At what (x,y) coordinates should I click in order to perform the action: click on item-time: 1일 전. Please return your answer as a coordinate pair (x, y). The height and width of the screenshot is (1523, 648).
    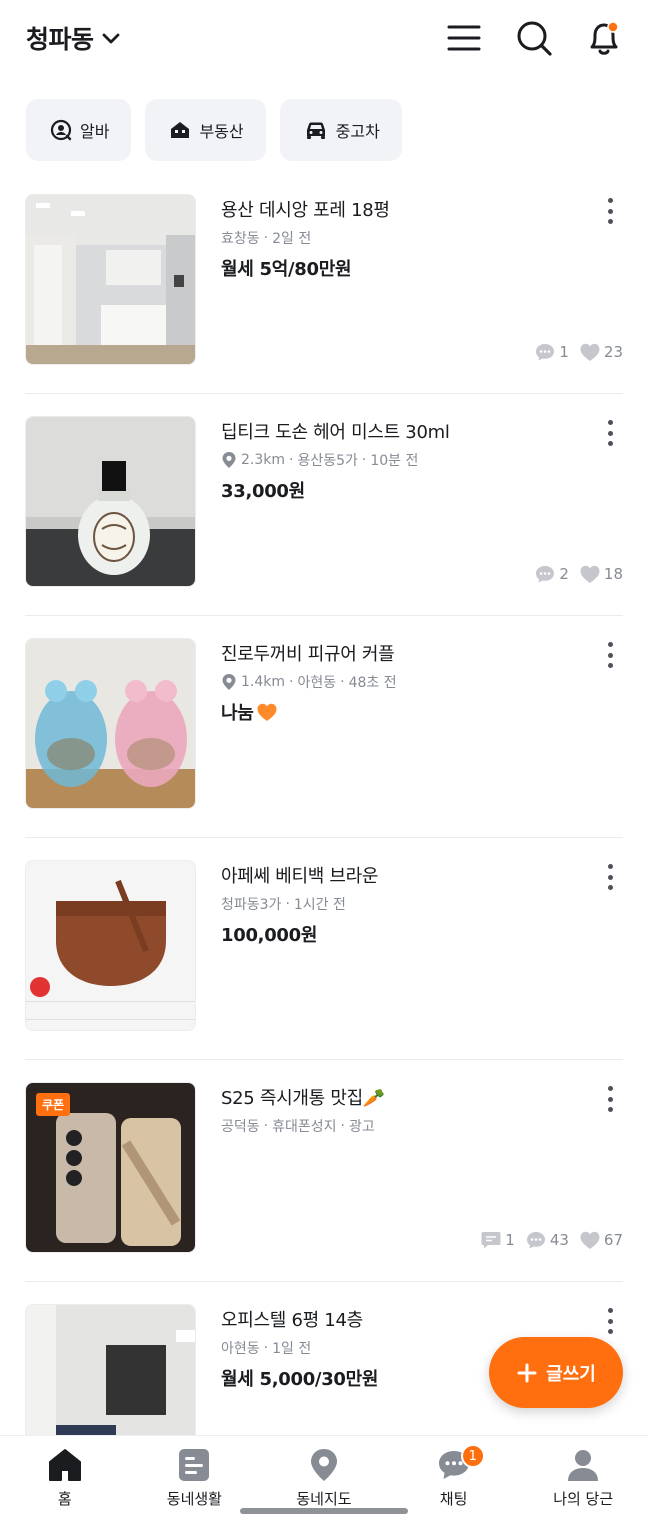
    Looking at the image, I should click on (292, 1349).